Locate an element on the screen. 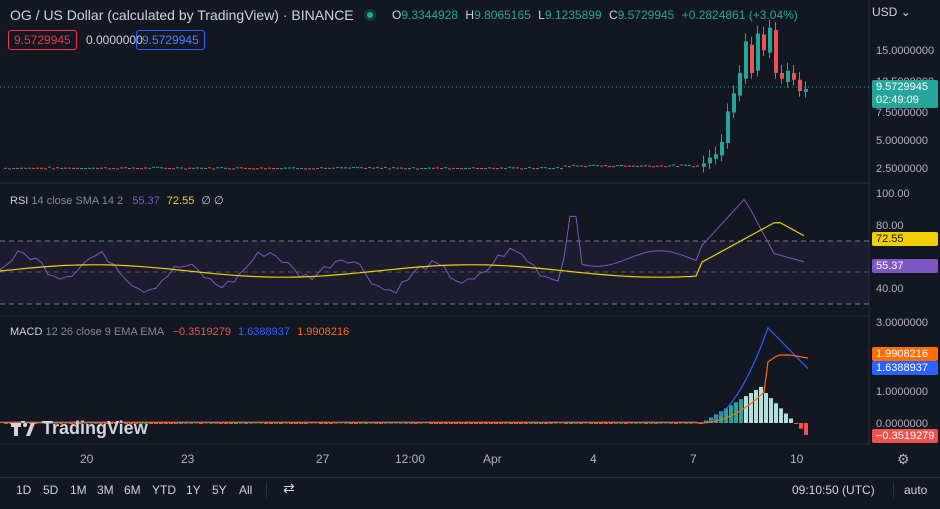  timeframe-1d: 1D is located at coordinates (23, 490).